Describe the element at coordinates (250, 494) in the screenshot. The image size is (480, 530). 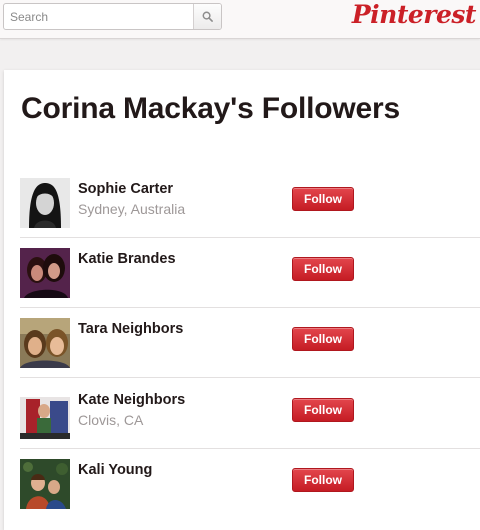
I see `follower-row: Kali Young Follow` at that location.